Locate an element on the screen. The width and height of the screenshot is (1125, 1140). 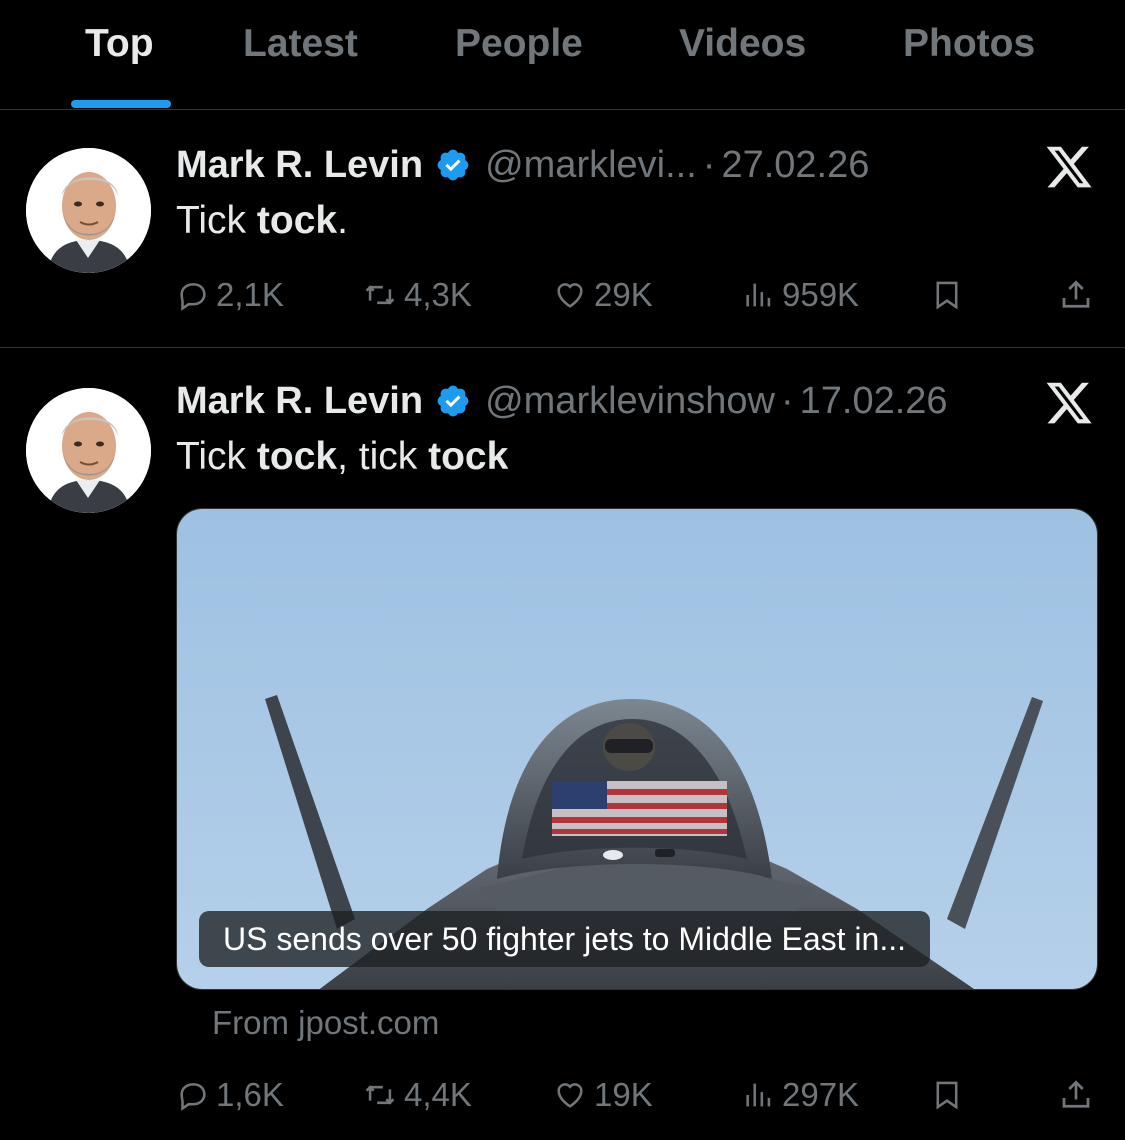
search-tabs: Top Latest People Videos Photos is located at coordinates (562, 55).